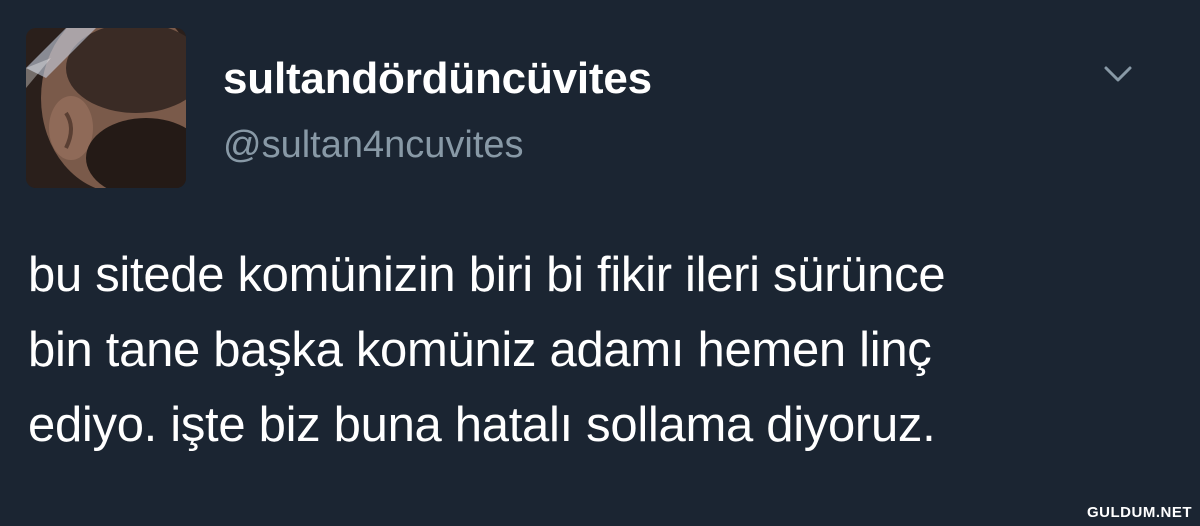 Image resolution: width=1200 pixels, height=526 pixels. Describe the element at coordinates (373, 145) in the screenshot. I see `user-handle: @sultan4ncuvites` at that location.